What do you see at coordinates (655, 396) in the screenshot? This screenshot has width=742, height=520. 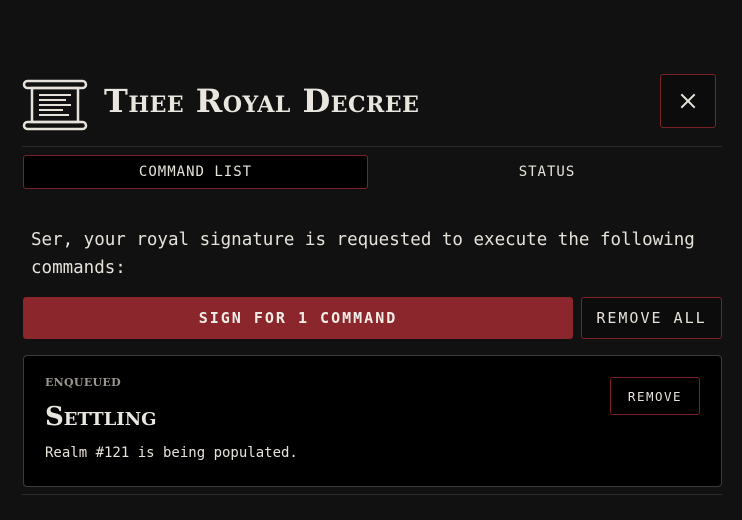 I see `remove-command-button: REMOVE` at bounding box center [655, 396].